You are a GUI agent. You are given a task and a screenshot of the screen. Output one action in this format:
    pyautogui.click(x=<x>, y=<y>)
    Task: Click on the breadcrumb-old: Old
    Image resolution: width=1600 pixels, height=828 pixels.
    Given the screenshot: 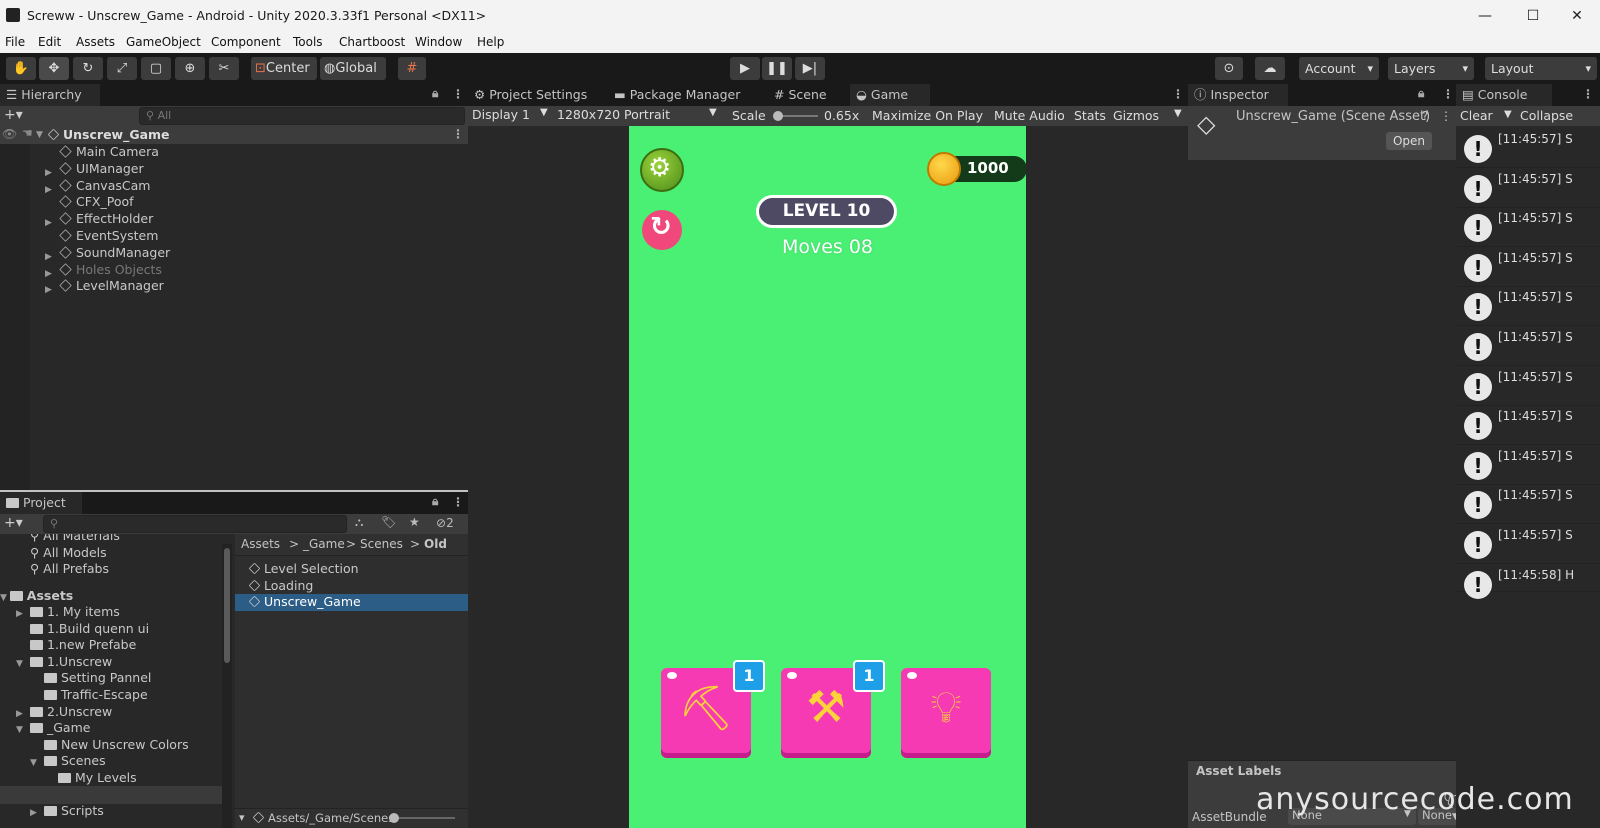 What is the action you would take?
    pyautogui.click(x=435, y=544)
    